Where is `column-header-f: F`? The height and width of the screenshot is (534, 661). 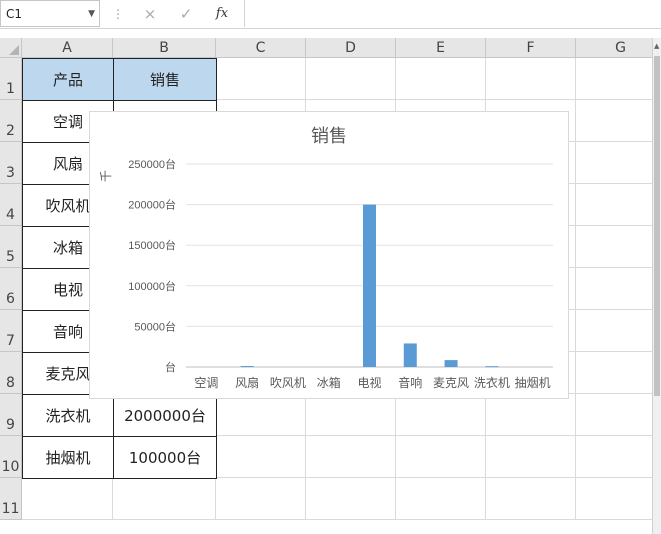
column-header-f: F is located at coordinates (531, 48).